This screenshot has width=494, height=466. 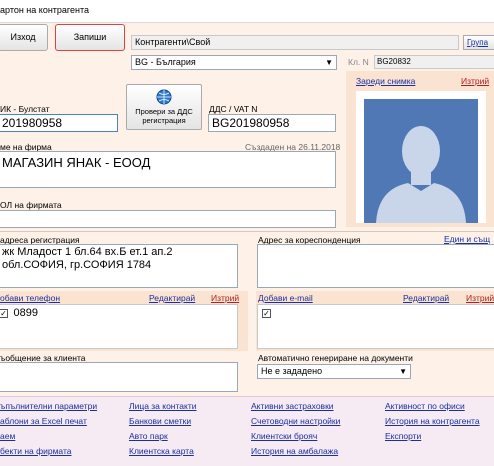 What do you see at coordinates (45, 10) in the screenshot?
I see `window-title: артон на контрагента` at bounding box center [45, 10].